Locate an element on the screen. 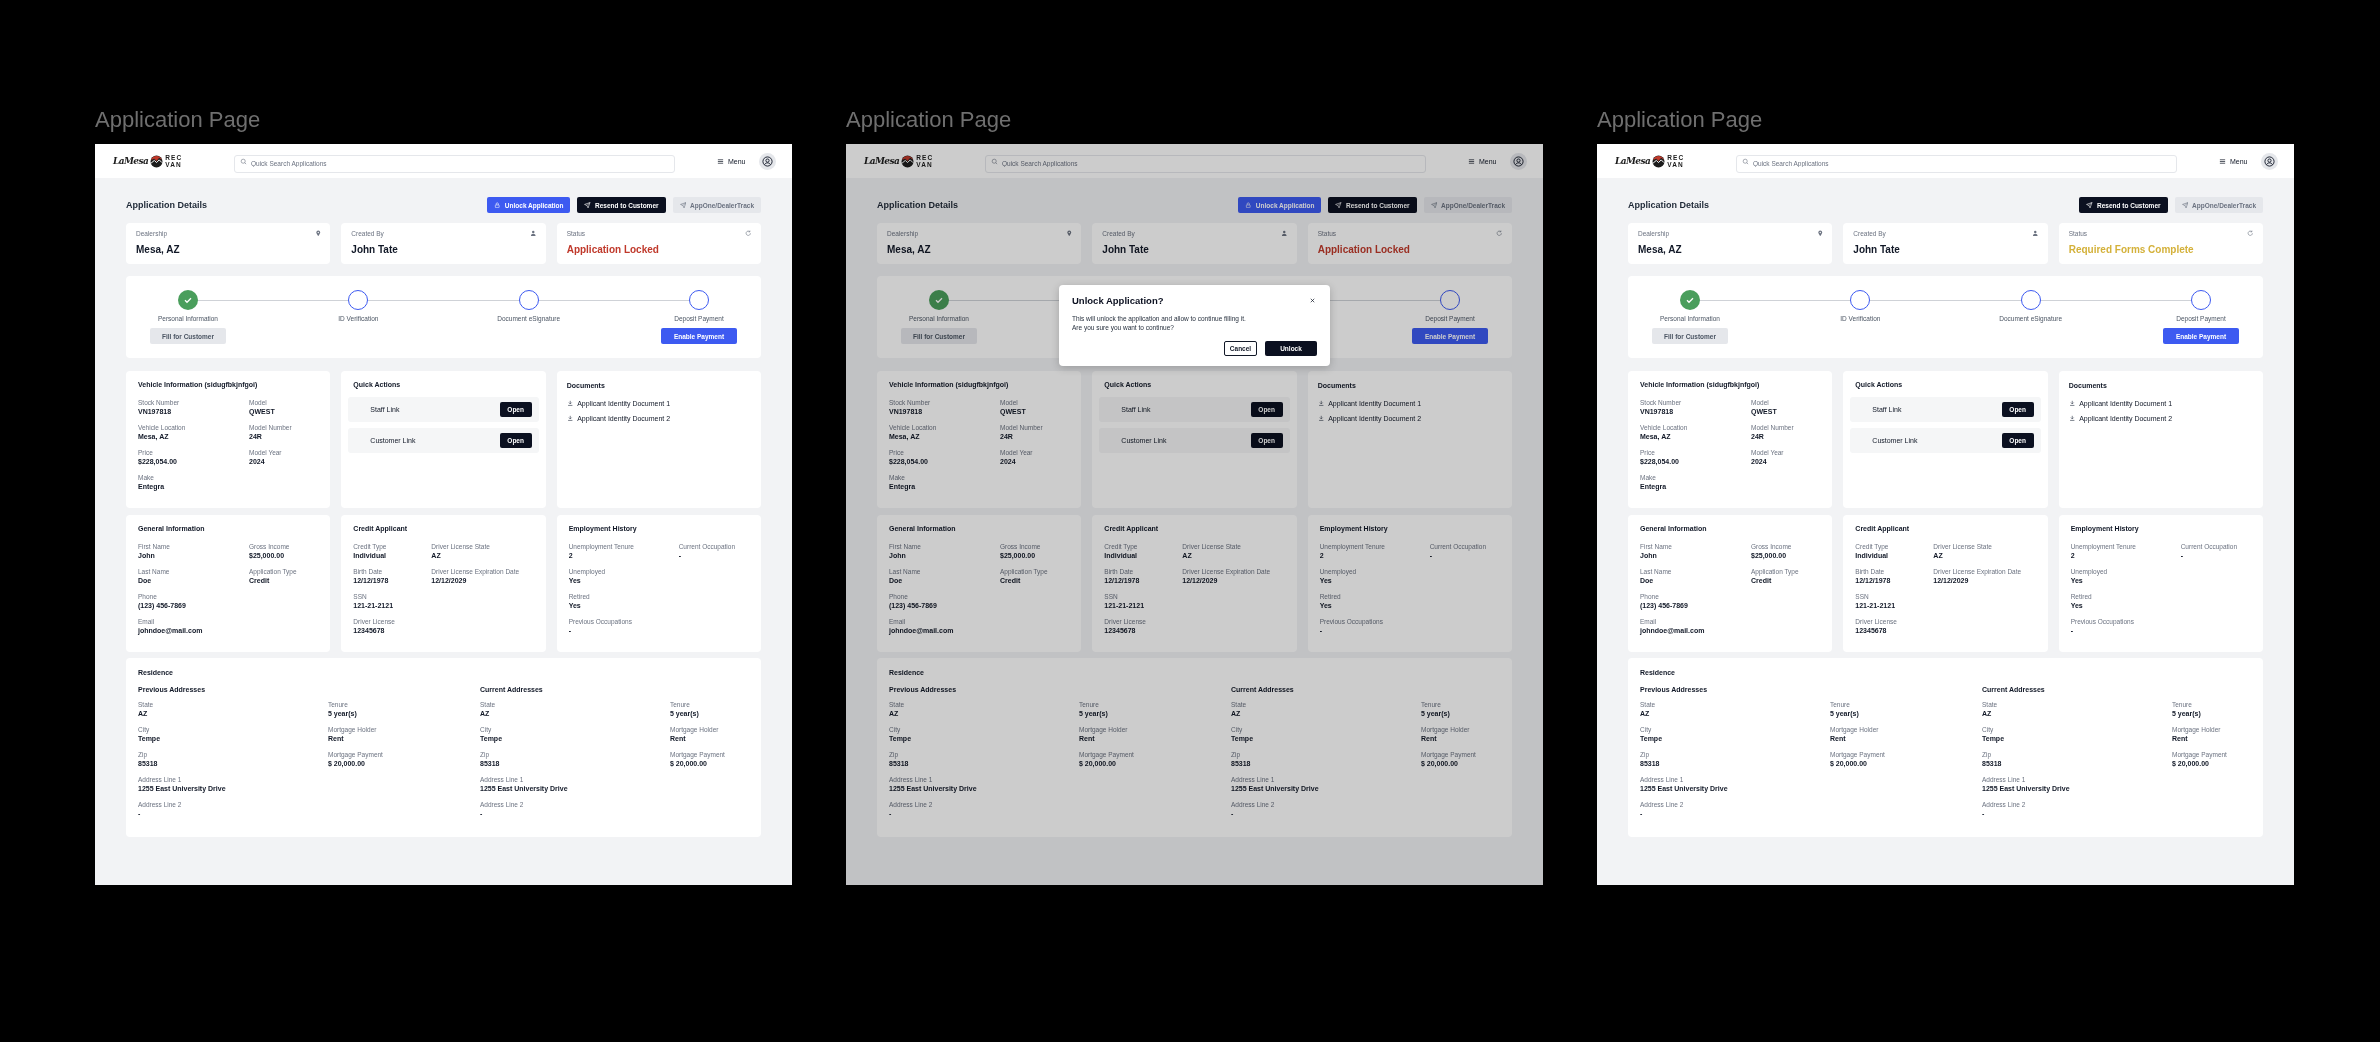 The image size is (2380, 1042). close-icon is located at coordinates (1312, 300).